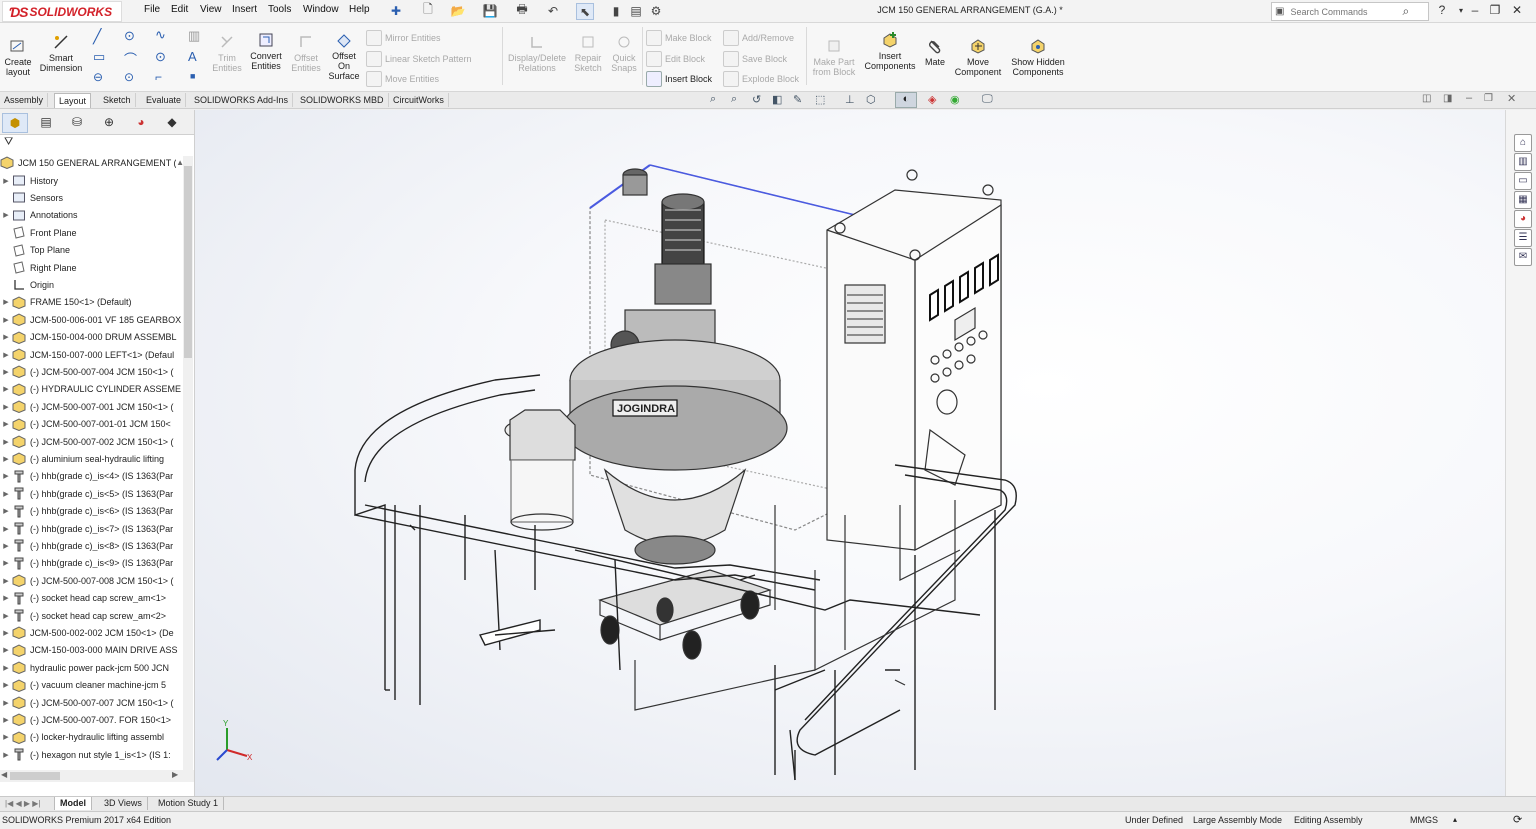 The width and height of the screenshot is (1536, 829). What do you see at coordinates (91, 232) in the screenshot?
I see `tree-item: Front Plane` at bounding box center [91, 232].